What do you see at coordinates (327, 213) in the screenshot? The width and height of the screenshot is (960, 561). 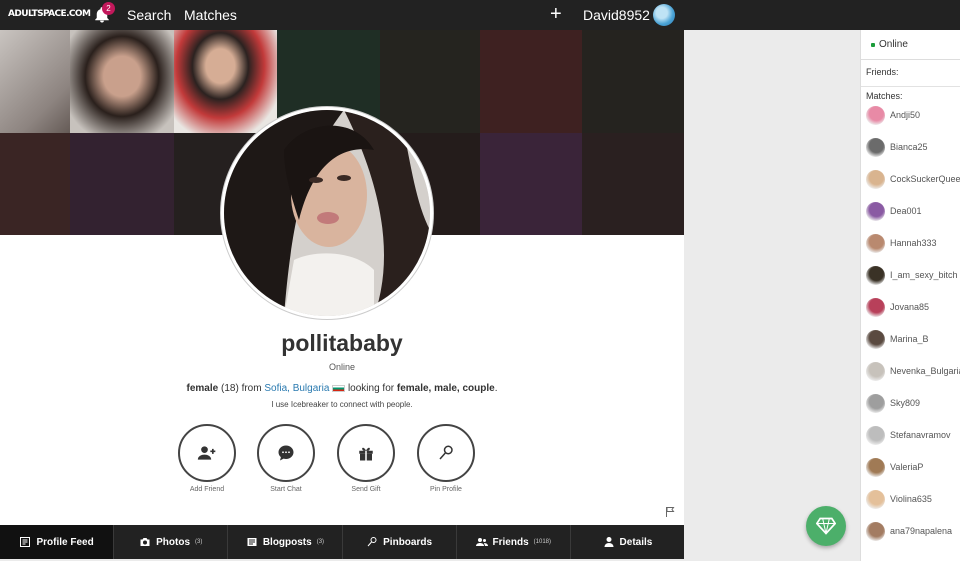 I see `profile-avatar` at bounding box center [327, 213].